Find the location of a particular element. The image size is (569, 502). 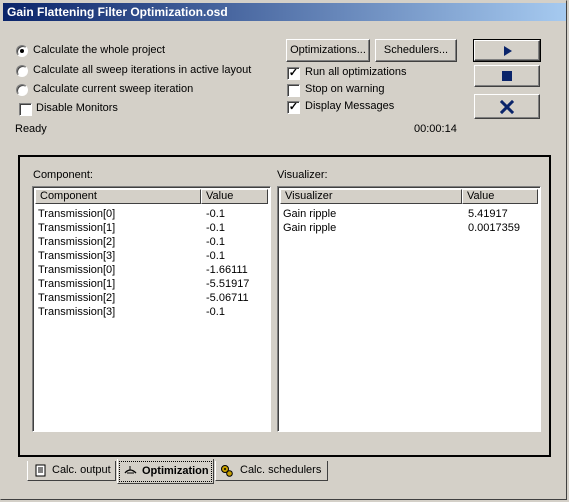

radio-whole-project-label: Calculate the whole project is located at coordinates (99, 50).